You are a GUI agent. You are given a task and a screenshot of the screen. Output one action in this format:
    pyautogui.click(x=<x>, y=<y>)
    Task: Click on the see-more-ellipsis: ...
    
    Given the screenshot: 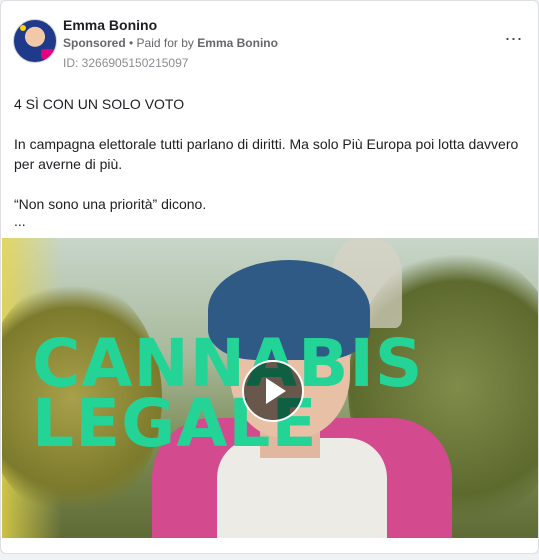 What is the action you would take?
    pyautogui.click(x=269, y=221)
    